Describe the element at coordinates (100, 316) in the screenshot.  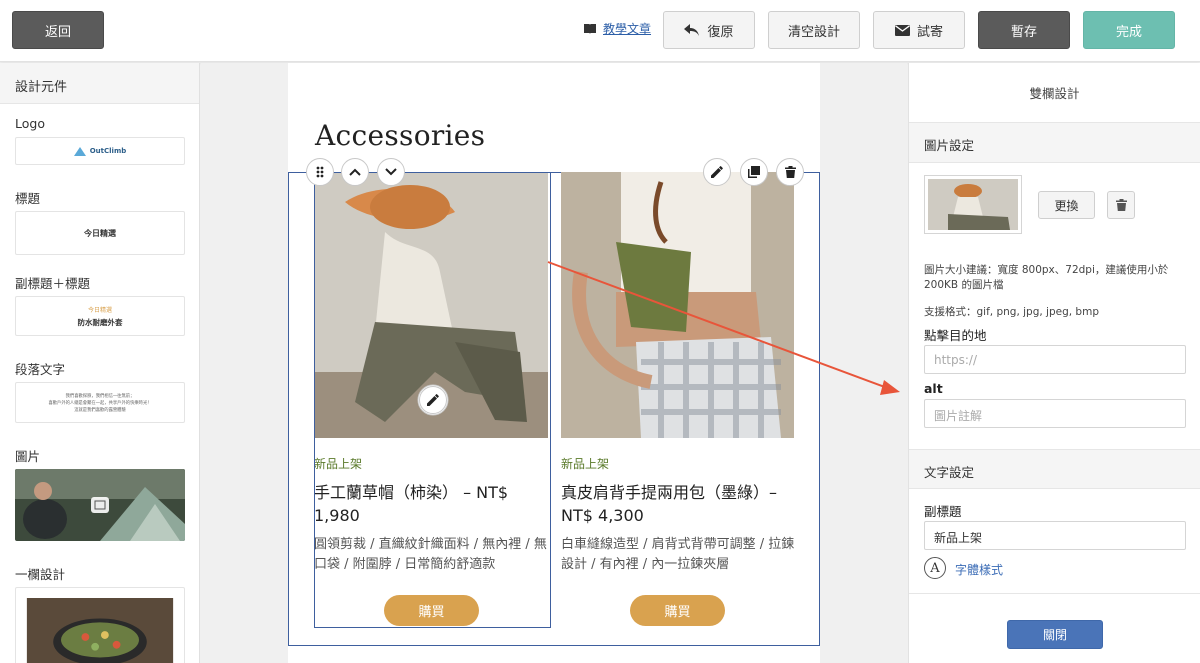
I see `component-subtitle-title: 今日精選 防水耐磨外套` at that location.